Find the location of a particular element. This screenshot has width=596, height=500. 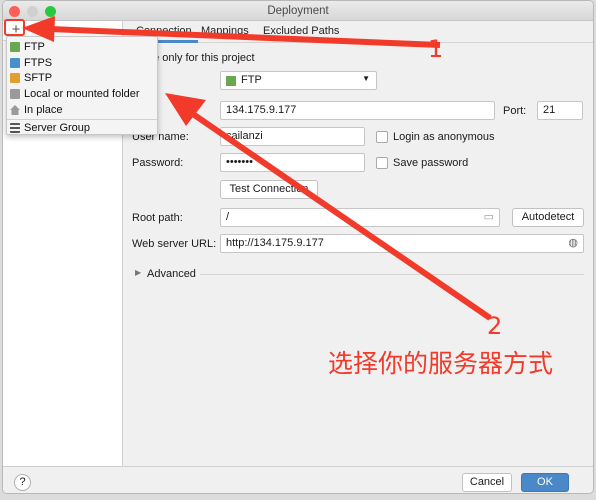

annotation-number-1: 1 is located at coordinates (436, 49).